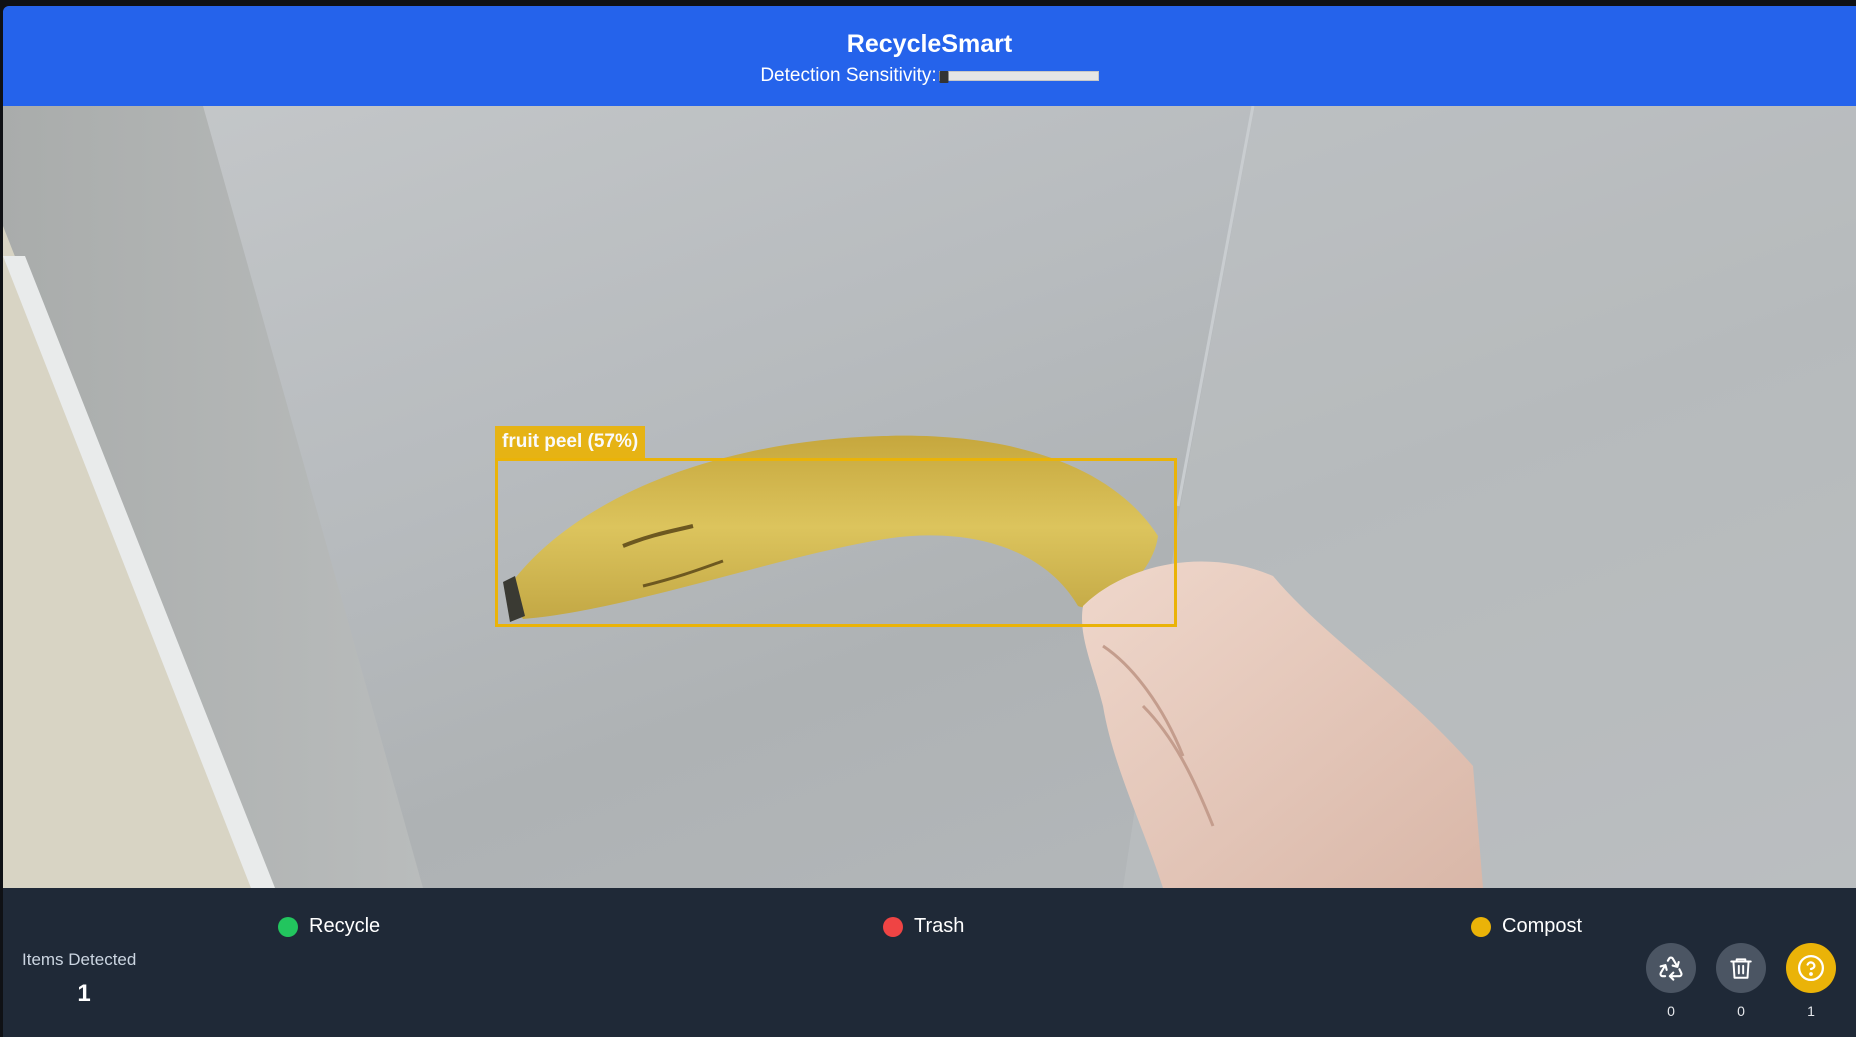  I want to click on recycle-bin: 0, so click(1671, 981).